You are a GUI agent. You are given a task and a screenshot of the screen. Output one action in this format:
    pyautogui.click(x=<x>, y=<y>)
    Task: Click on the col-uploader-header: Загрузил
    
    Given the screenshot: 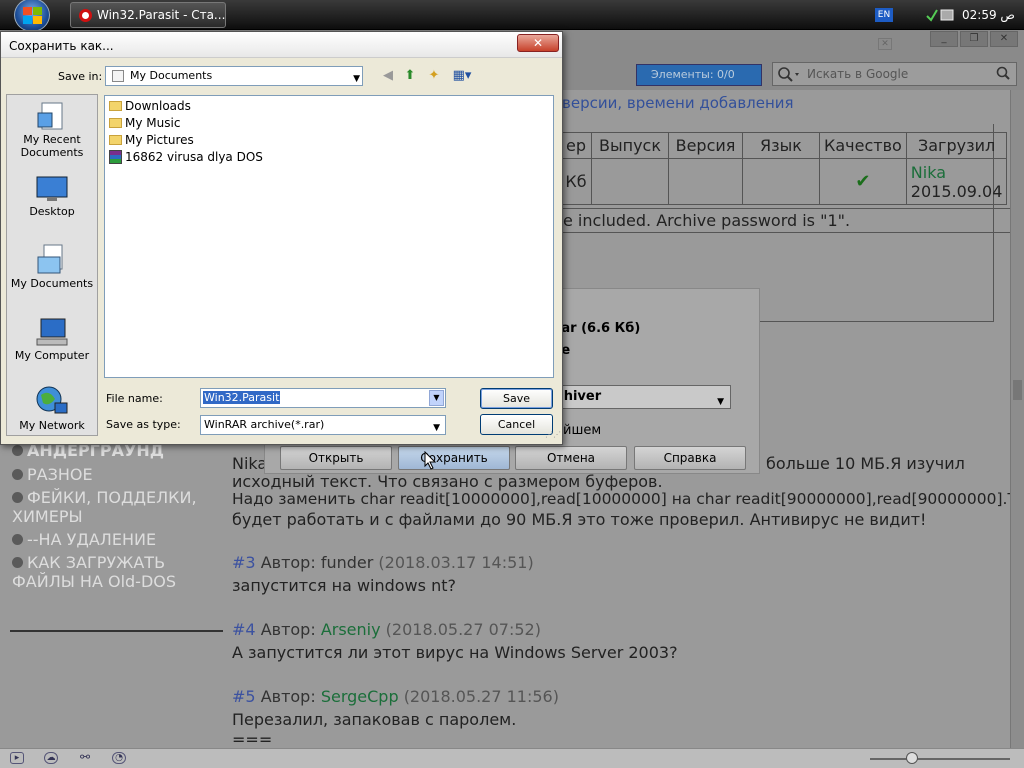 What is the action you would take?
    pyautogui.click(x=956, y=145)
    